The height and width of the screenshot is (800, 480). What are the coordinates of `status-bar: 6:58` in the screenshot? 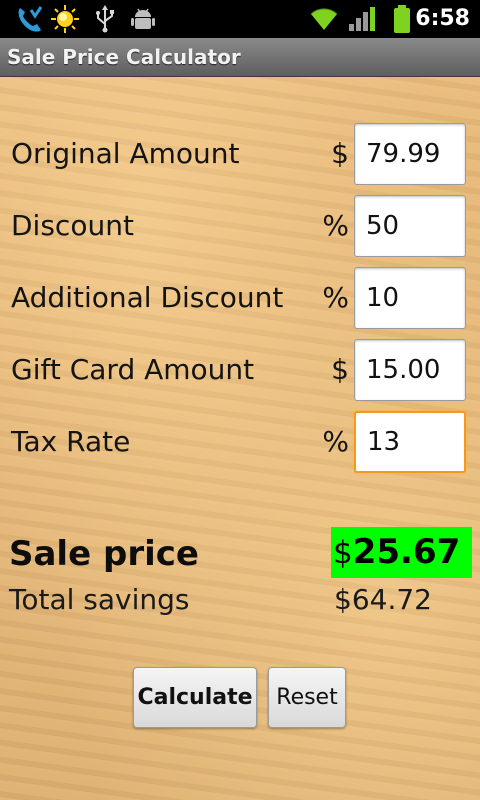 It's located at (240, 19).